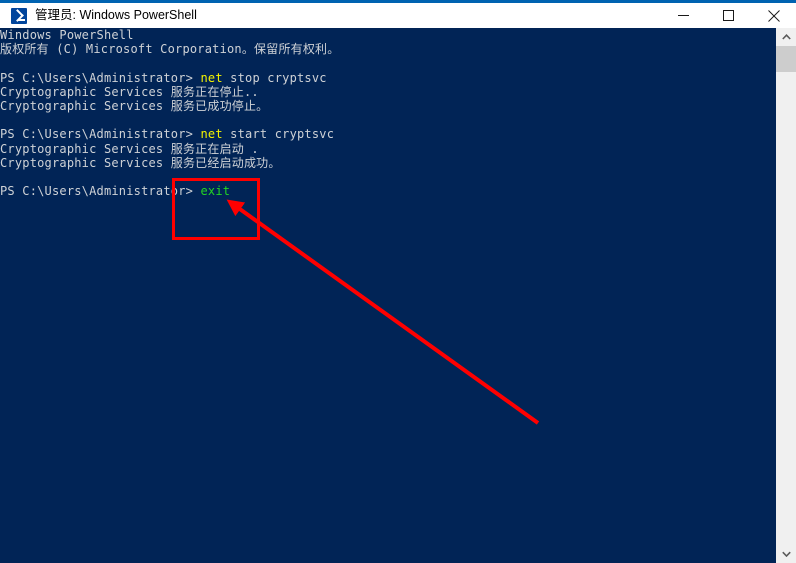  Describe the element at coordinates (67, 35) in the screenshot. I see `console-text-token: Windows PowerShell` at that location.